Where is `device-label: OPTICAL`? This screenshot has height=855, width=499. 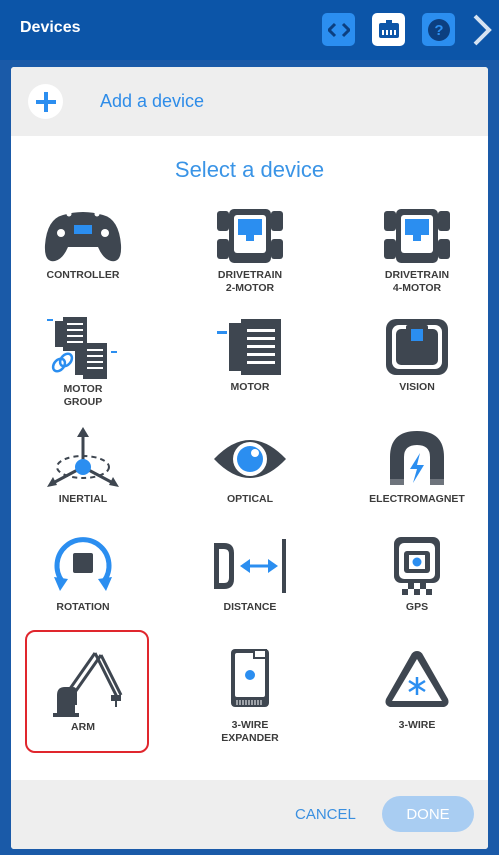
device-label: OPTICAL is located at coordinates (250, 499).